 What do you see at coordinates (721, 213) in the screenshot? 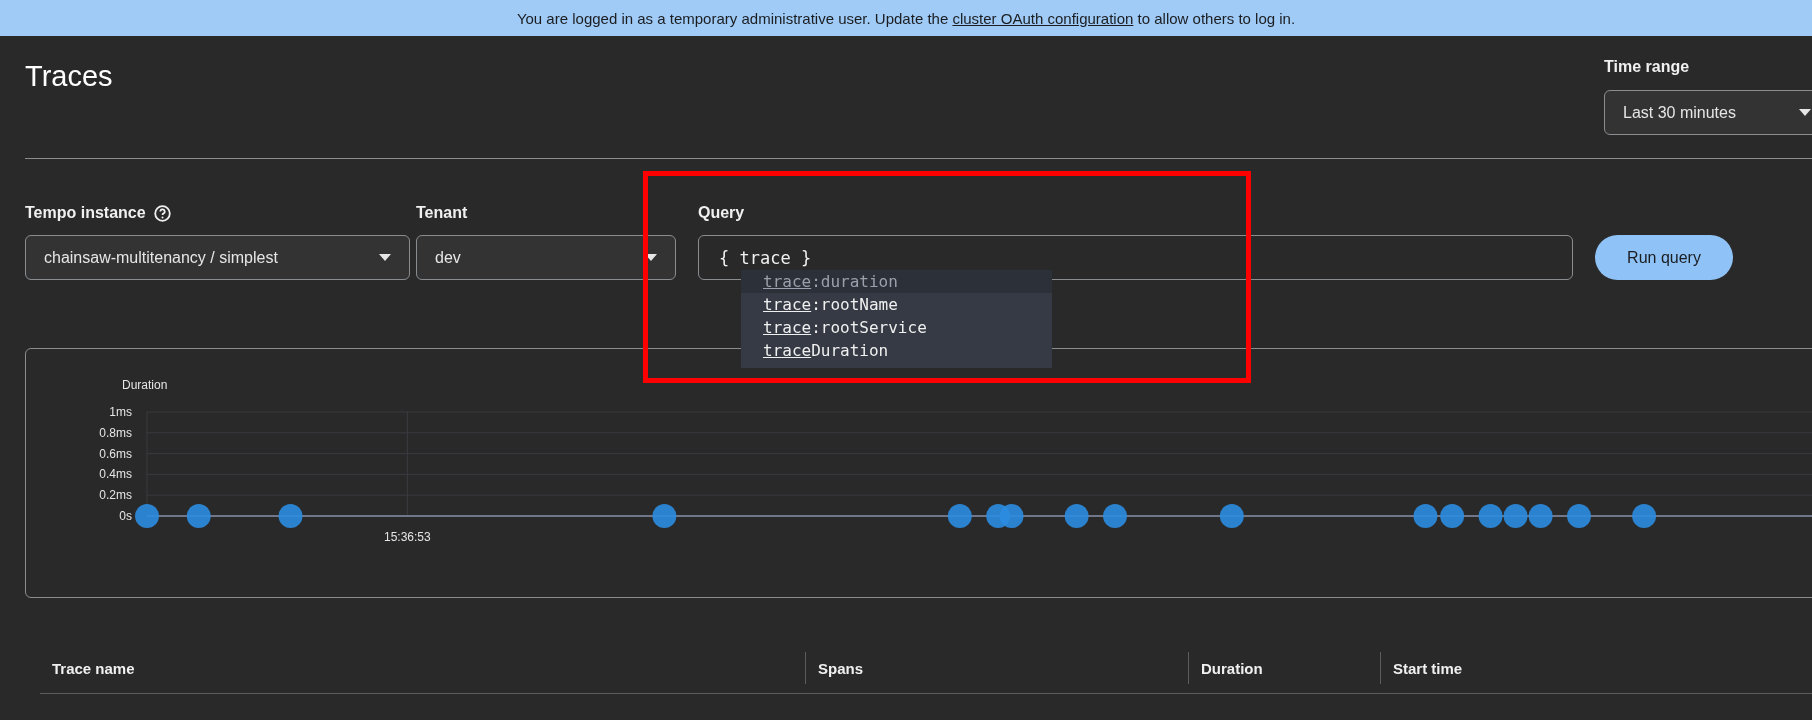
I see `field-label: Query` at bounding box center [721, 213].